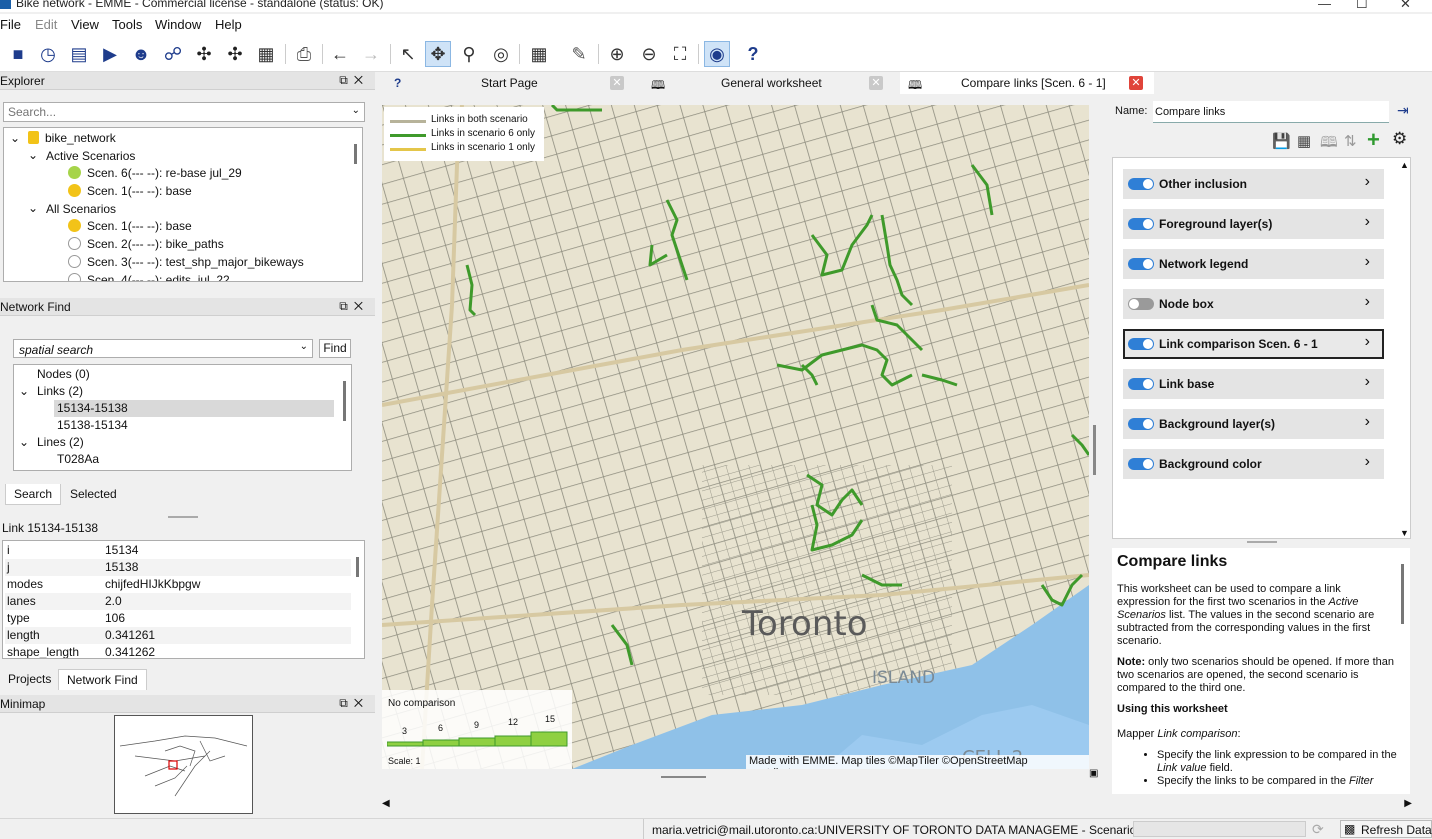  What do you see at coordinates (769, 83) in the screenshot?
I see `tab-general-worksheet: 🕮 General worksheet ✕` at bounding box center [769, 83].